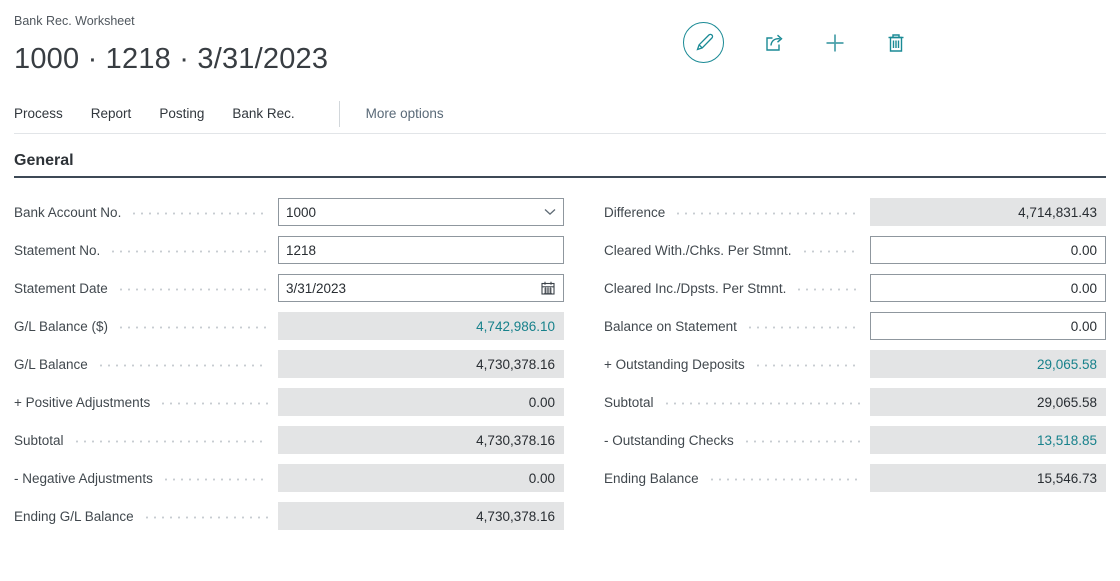  I want to click on field-label: Ending Balance, so click(651, 478).